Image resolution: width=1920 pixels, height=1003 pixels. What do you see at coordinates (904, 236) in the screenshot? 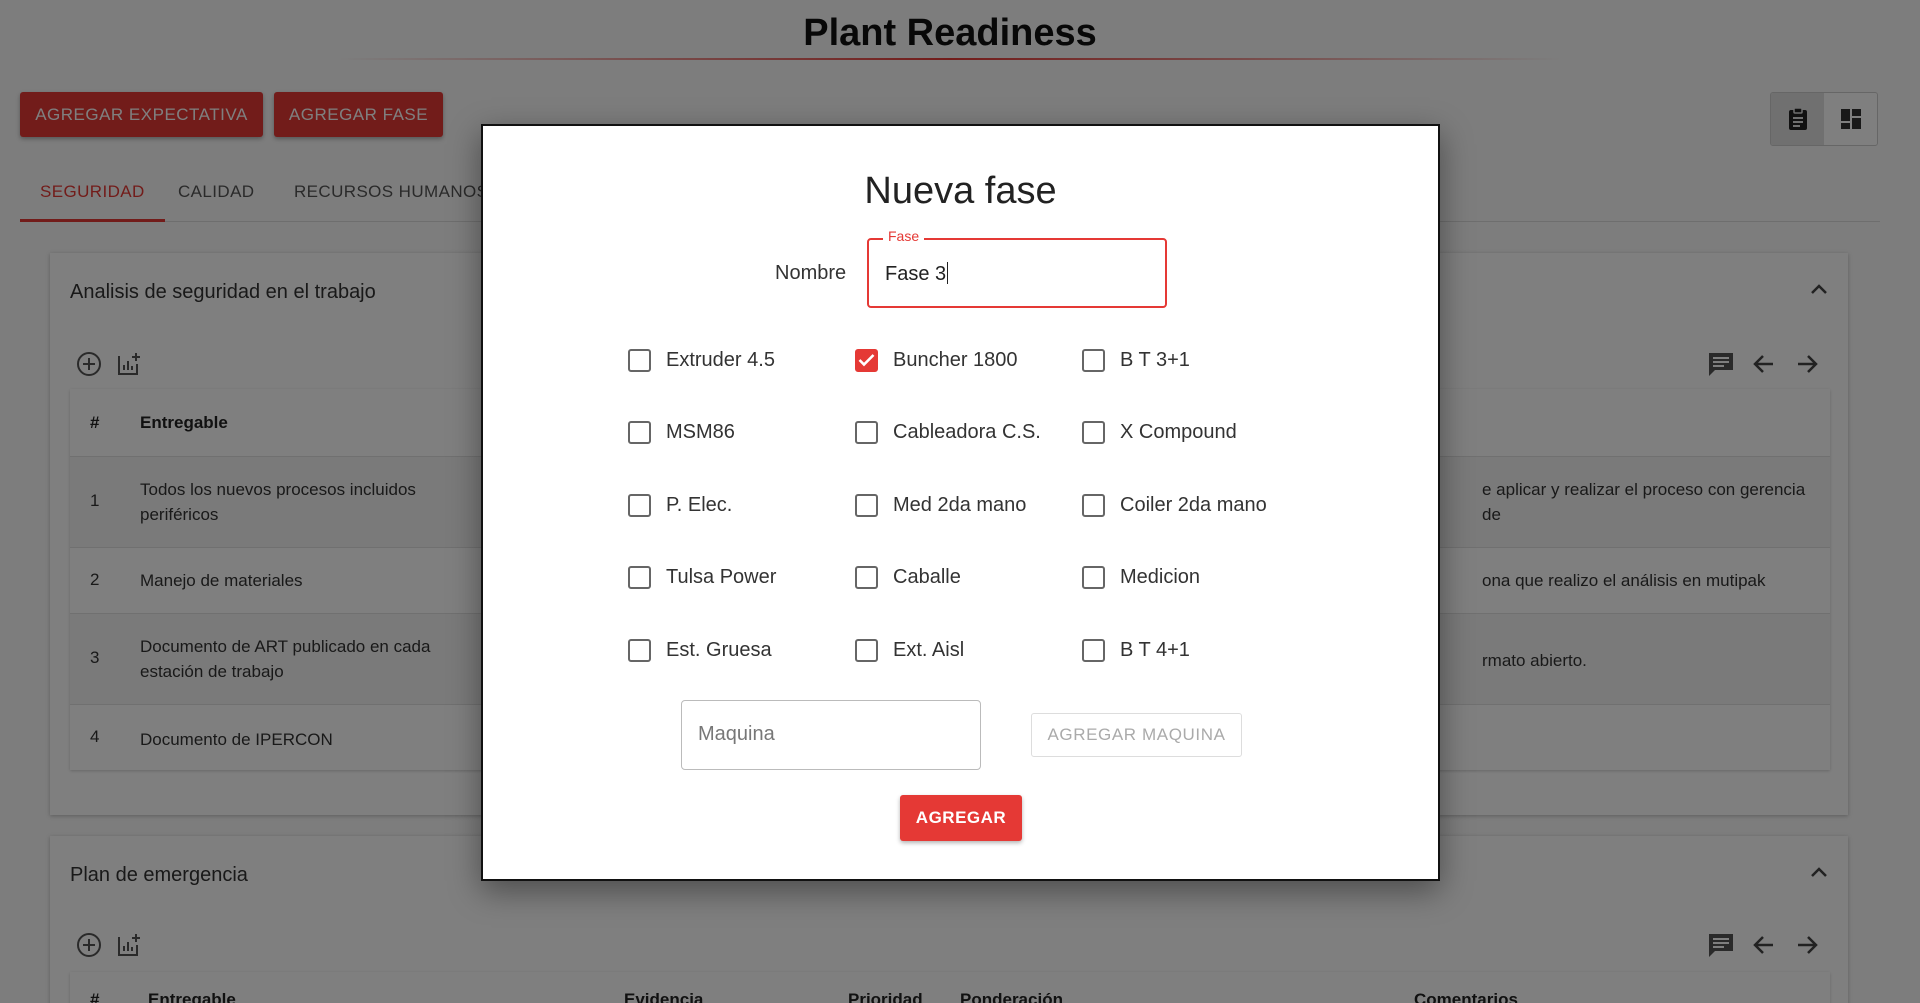
I see `phase-name-legend: Fase` at bounding box center [904, 236].